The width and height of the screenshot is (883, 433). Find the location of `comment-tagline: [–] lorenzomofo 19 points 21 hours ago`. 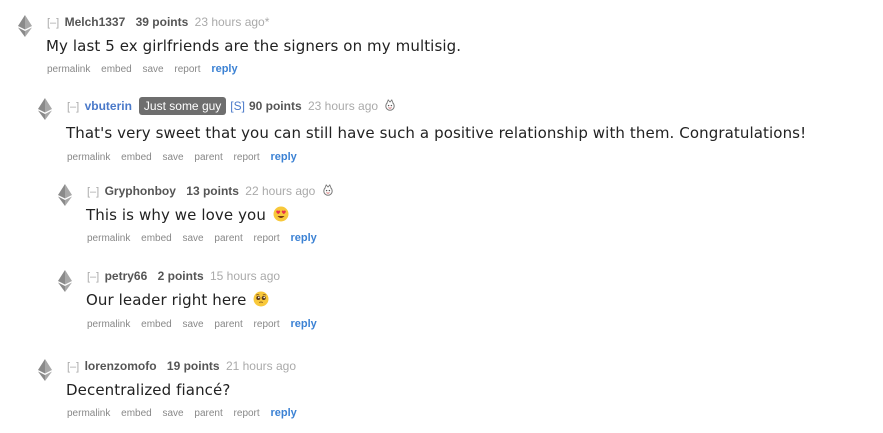

comment-tagline: [–] lorenzomofo 19 points 21 hours ago is located at coordinates (181, 366).